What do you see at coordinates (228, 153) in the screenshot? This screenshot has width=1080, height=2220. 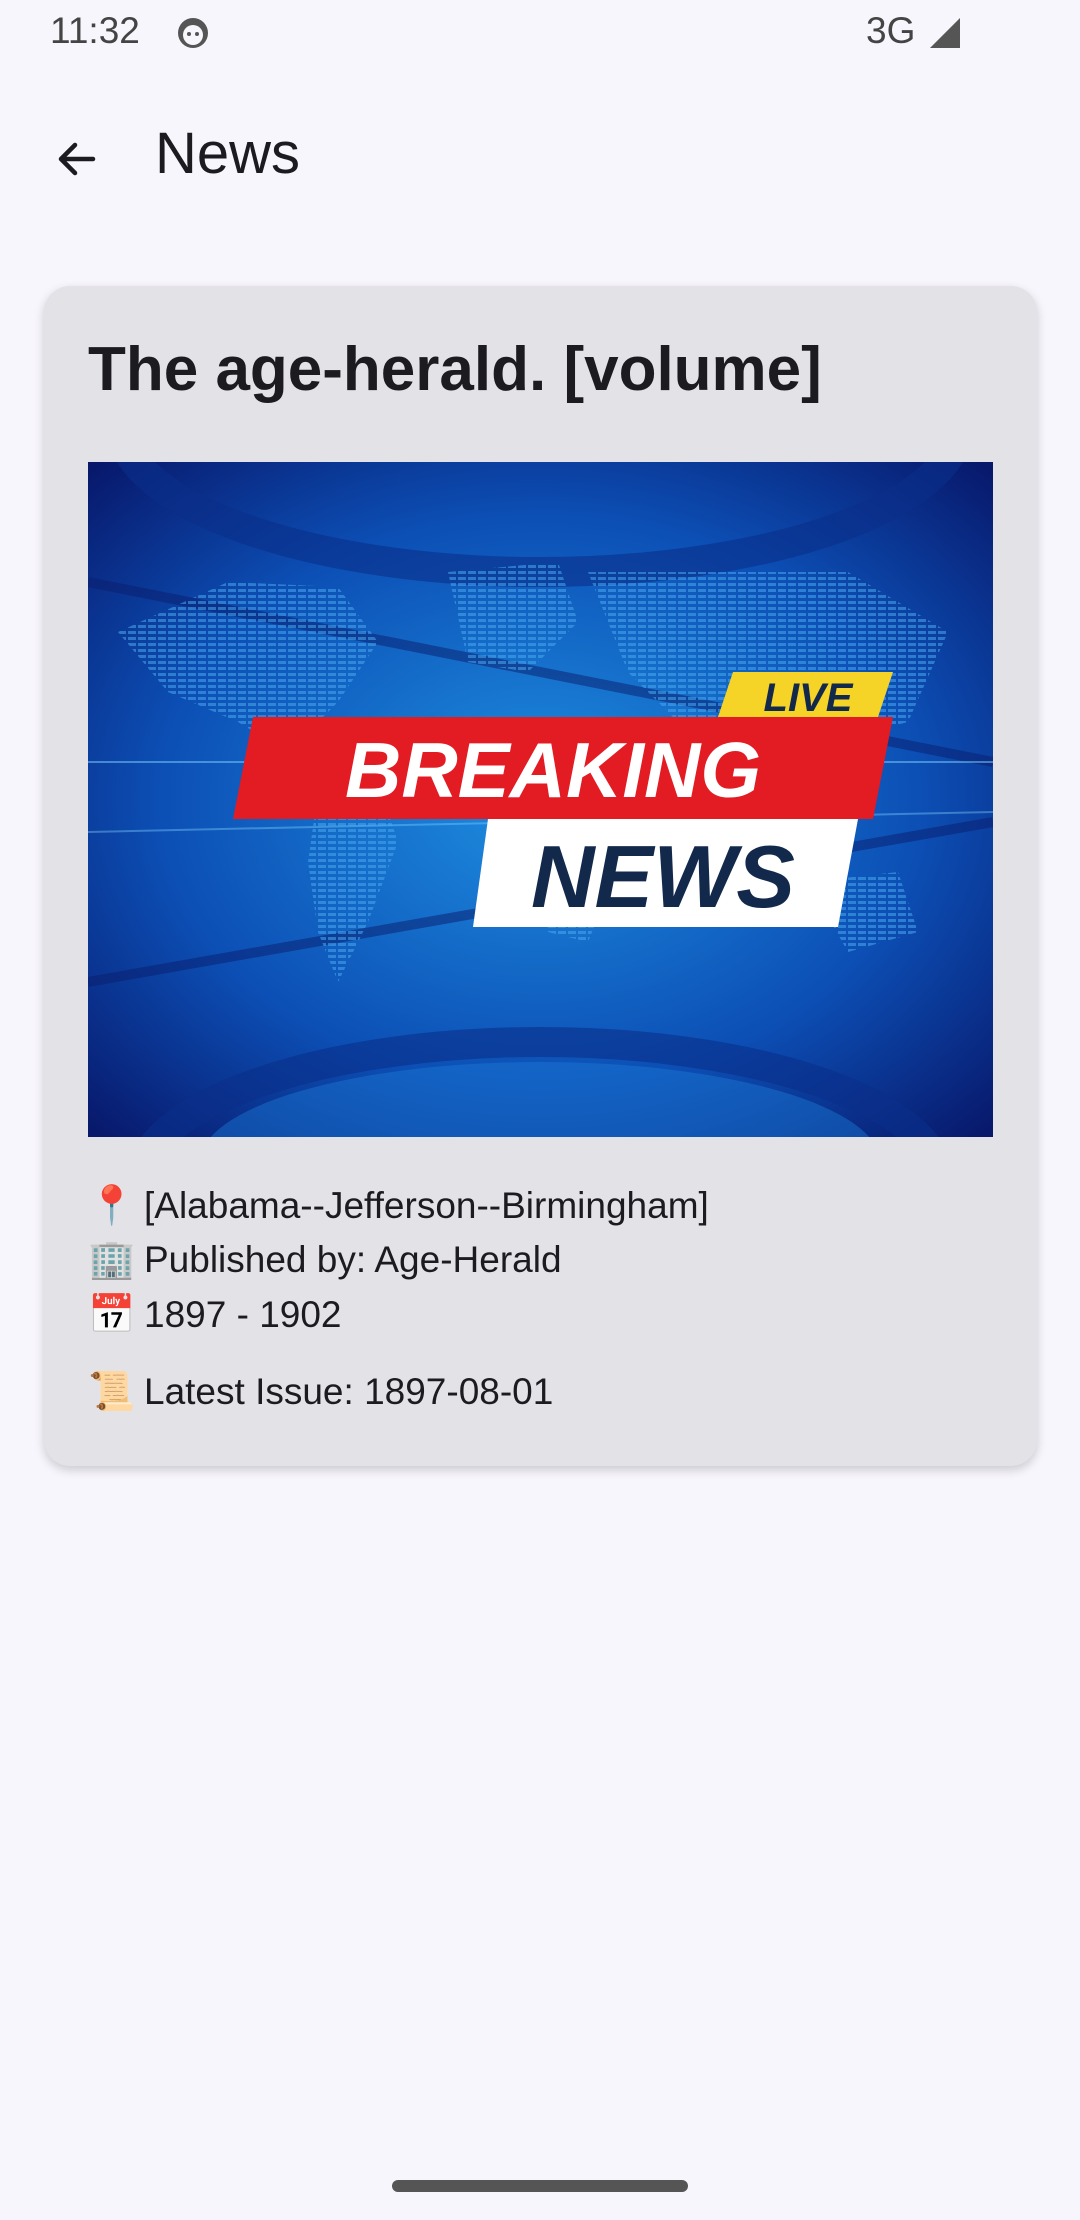 I see `page-title: News` at bounding box center [228, 153].